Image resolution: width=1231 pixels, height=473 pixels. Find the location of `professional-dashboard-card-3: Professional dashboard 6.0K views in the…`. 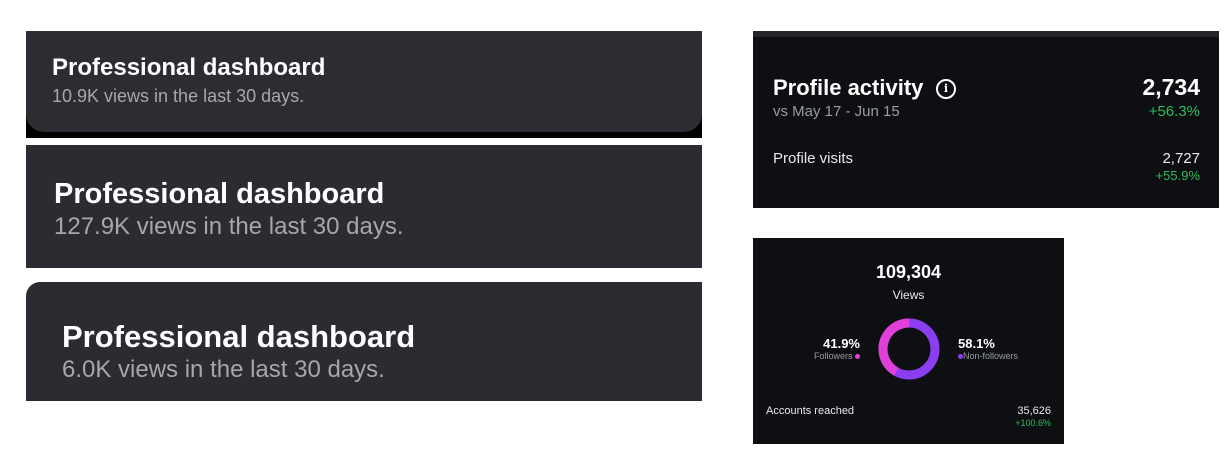

professional-dashboard-card-3: Professional dashboard 6.0K views in the… is located at coordinates (364, 341).